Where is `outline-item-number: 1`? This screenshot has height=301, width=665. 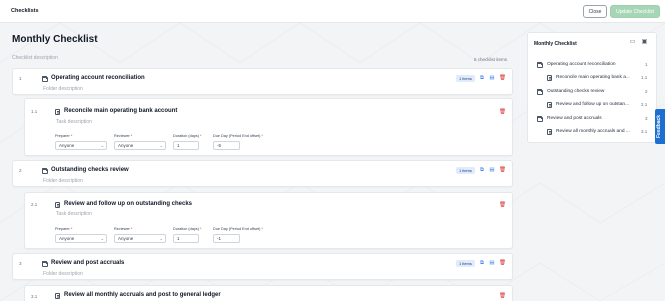
outline-item-number: 1 is located at coordinates (646, 64).